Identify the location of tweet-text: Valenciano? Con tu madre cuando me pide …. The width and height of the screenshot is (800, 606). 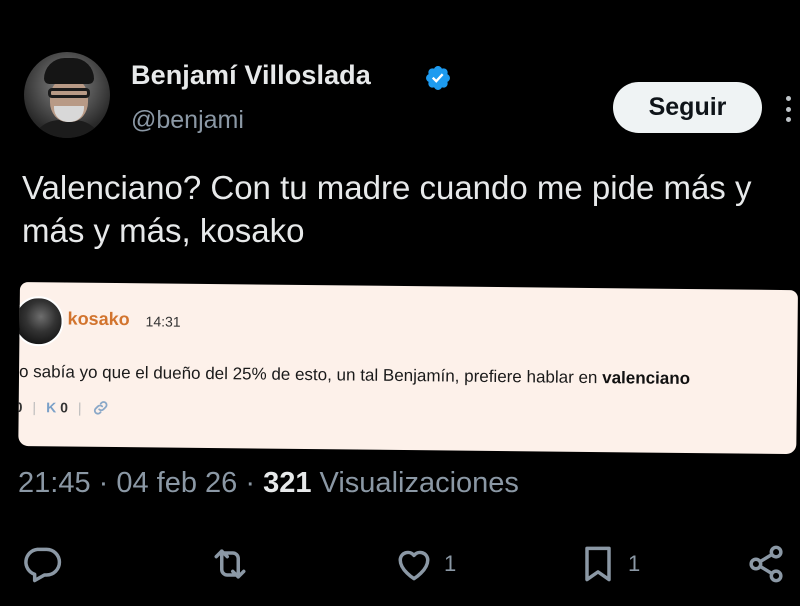
(387, 209).